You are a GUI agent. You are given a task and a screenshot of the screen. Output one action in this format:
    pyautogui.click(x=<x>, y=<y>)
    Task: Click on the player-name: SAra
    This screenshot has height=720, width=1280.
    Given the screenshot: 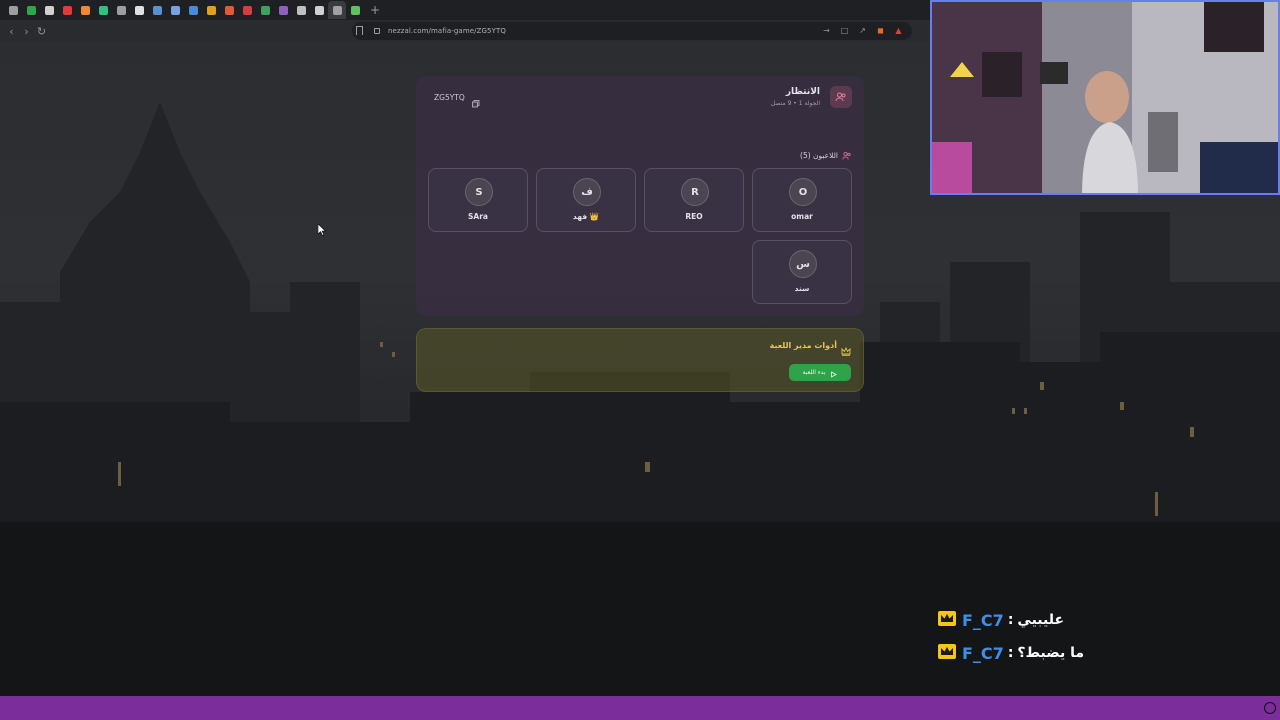 What is the action you would take?
    pyautogui.click(x=478, y=216)
    